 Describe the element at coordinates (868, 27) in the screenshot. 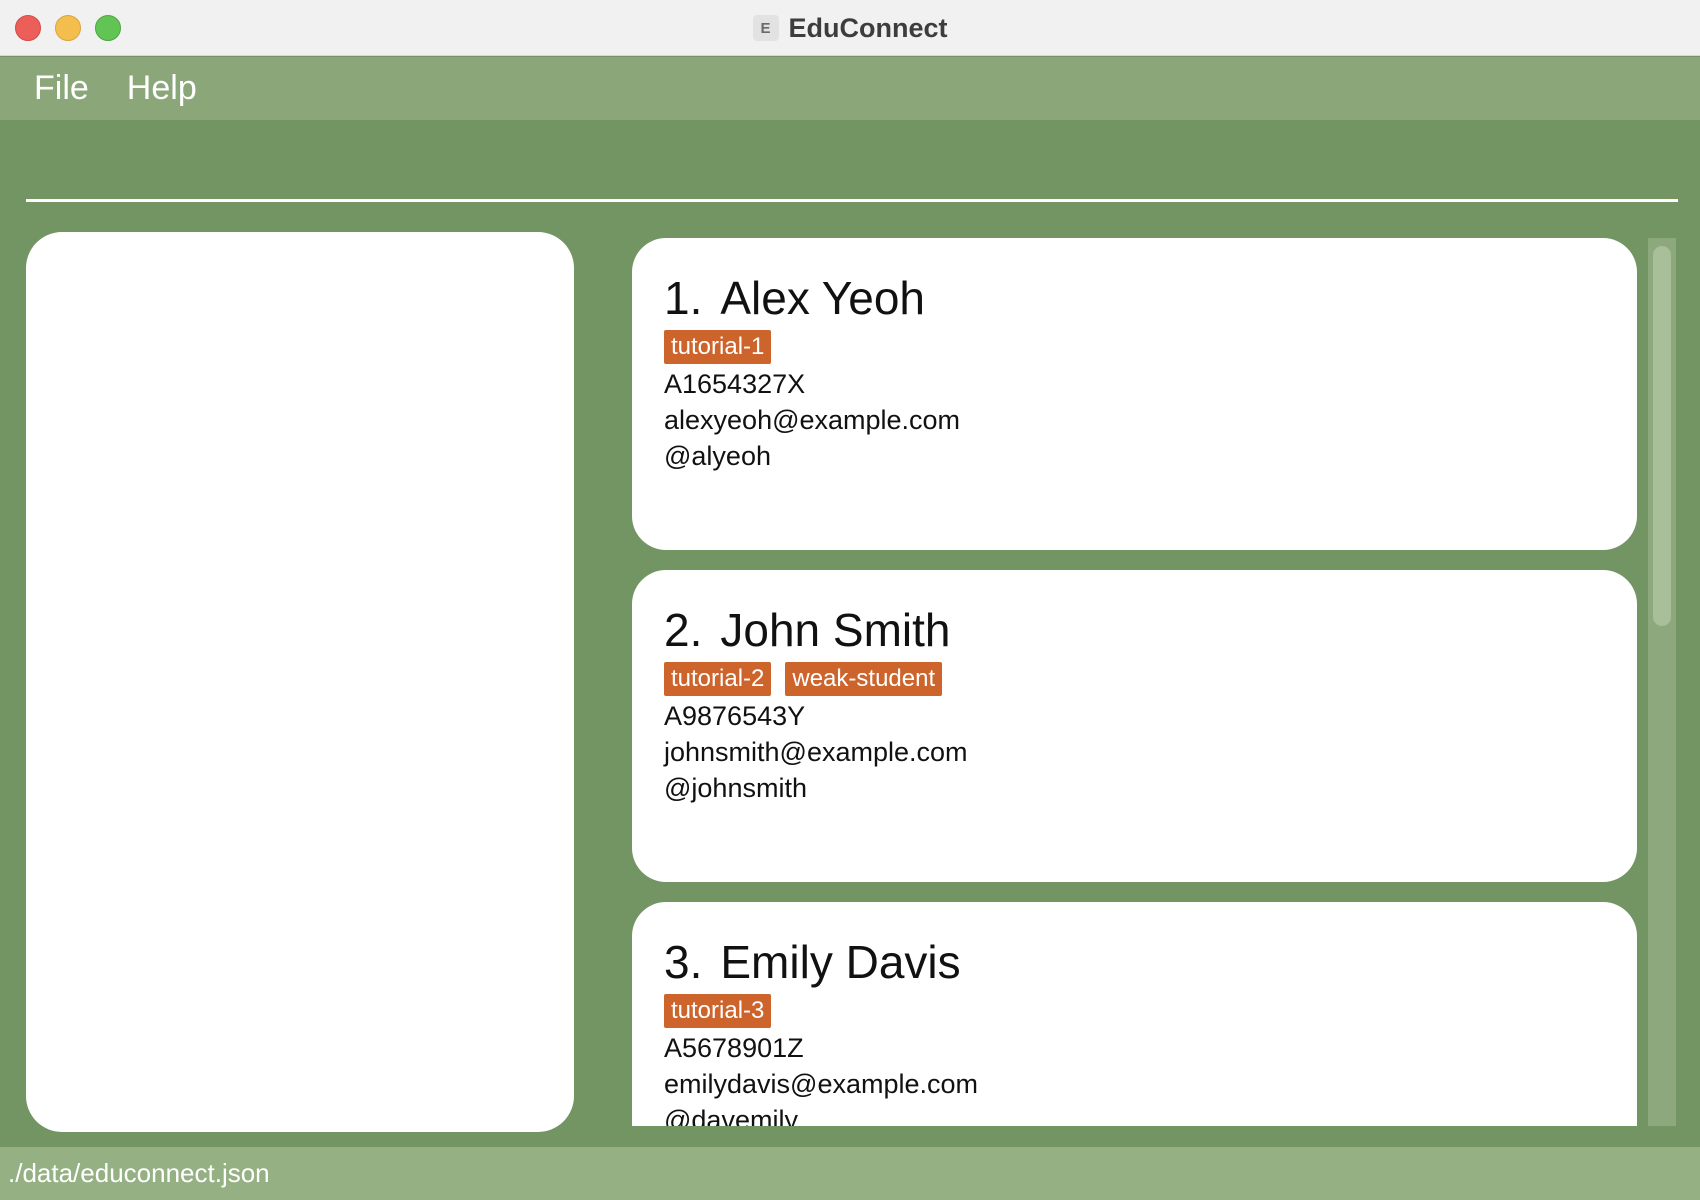

I see `window-title: EduConnect` at that location.